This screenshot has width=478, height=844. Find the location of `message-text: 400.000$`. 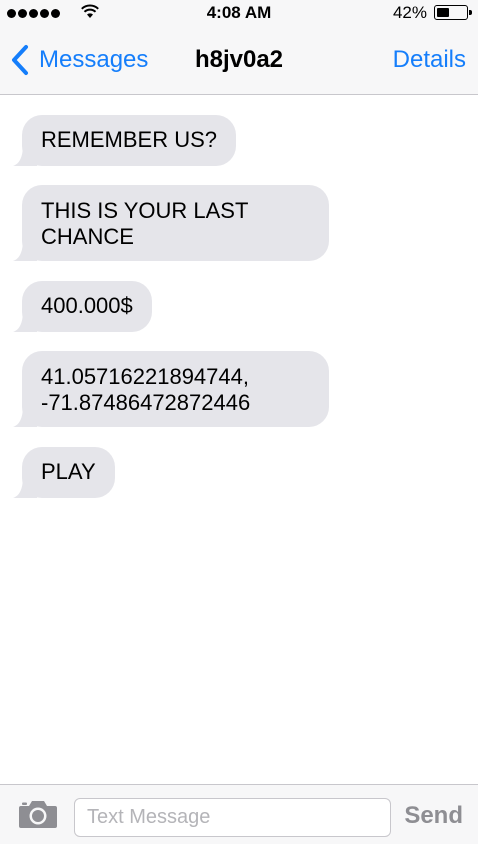

message-text: 400.000$ is located at coordinates (87, 305).